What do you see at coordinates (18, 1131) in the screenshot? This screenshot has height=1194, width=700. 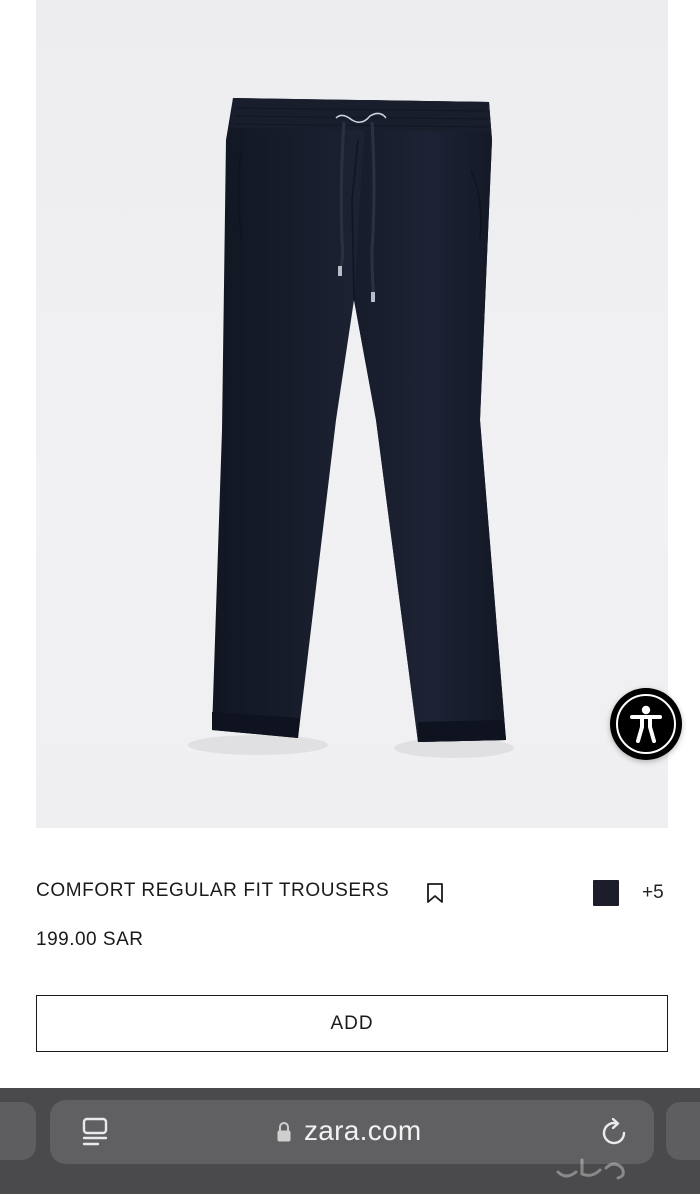 I see `previous-tab-preview` at bounding box center [18, 1131].